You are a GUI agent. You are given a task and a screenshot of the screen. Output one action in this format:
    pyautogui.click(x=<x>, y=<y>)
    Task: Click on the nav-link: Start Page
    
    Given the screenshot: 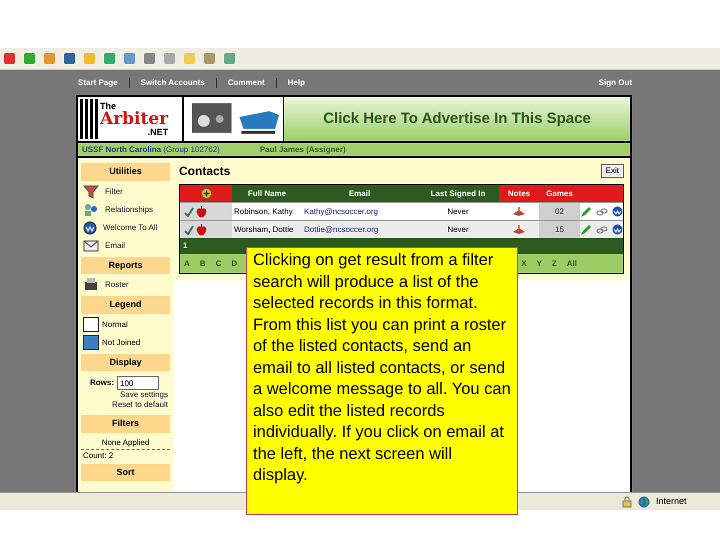 What is the action you would take?
    pyautogui.click(x=98, y=82)
    